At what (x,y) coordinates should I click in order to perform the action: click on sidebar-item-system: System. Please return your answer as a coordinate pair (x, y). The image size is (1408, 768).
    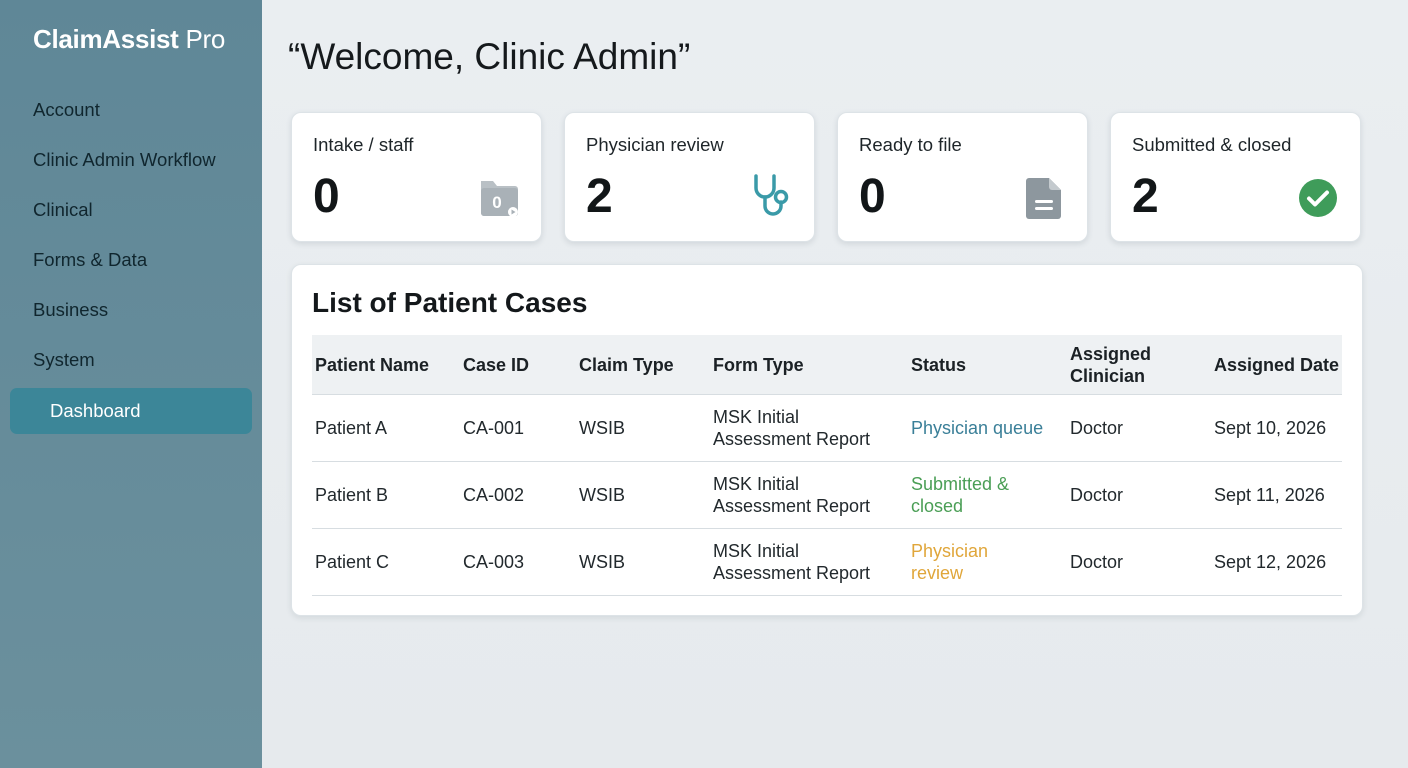
    Looking at the image, I should click on (131, 361).